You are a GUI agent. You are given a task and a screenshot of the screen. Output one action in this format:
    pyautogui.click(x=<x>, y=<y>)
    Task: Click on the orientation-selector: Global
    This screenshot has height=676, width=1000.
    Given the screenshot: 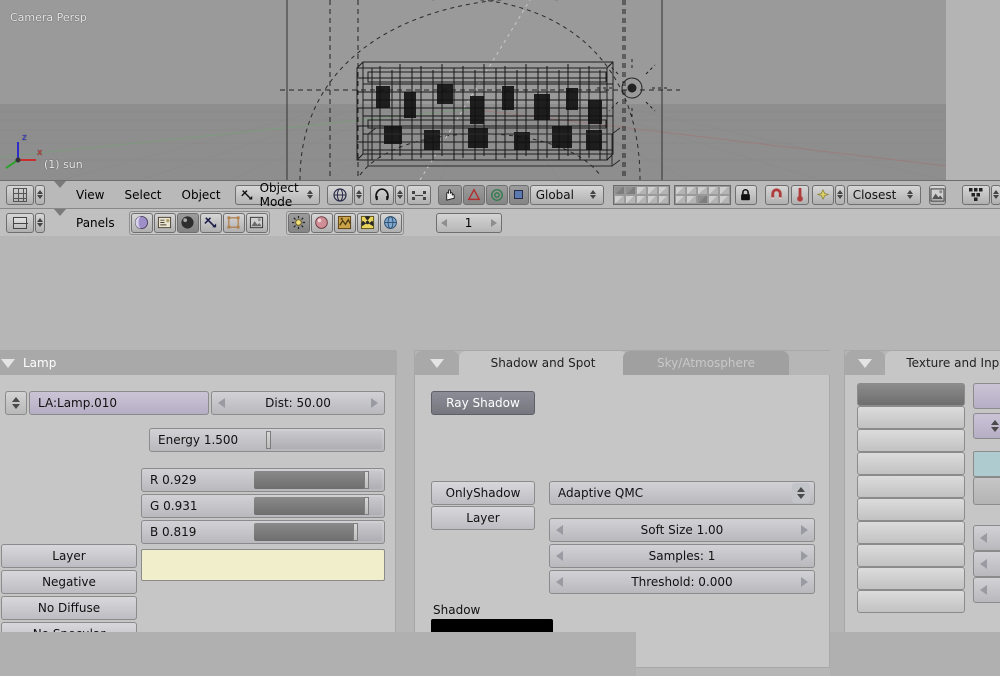 What is the action you would take?
    pyautogui.click(x=566, y=194)
    